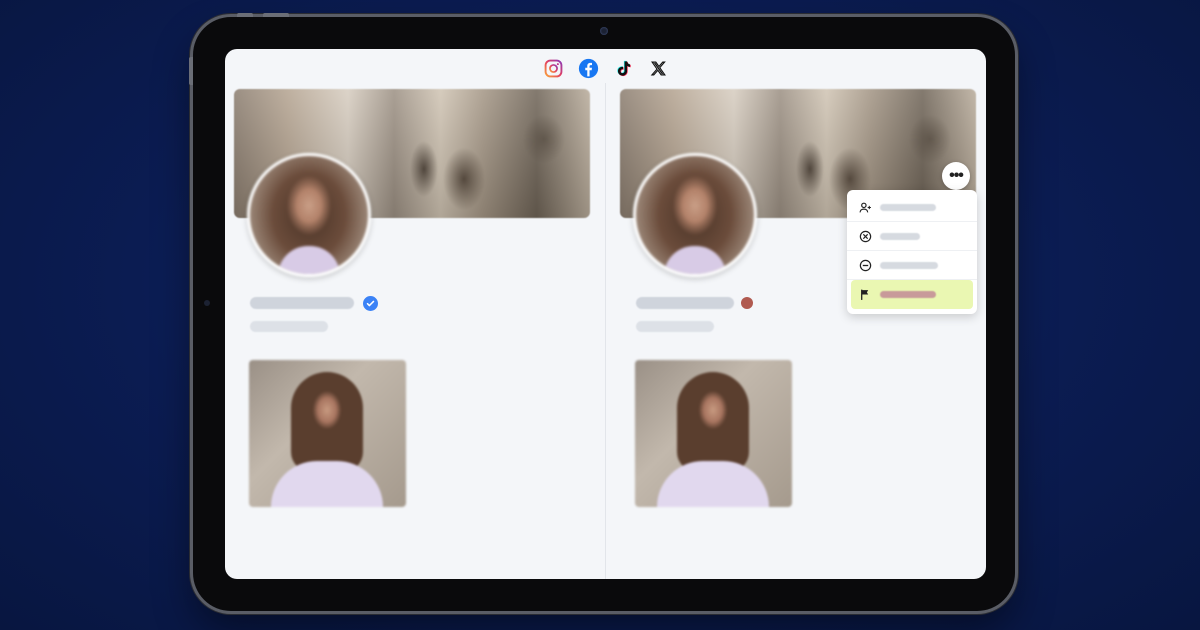 The width and height of the screenshot is (1200, 630). I want to click on side-sensor, so click(207, 303).